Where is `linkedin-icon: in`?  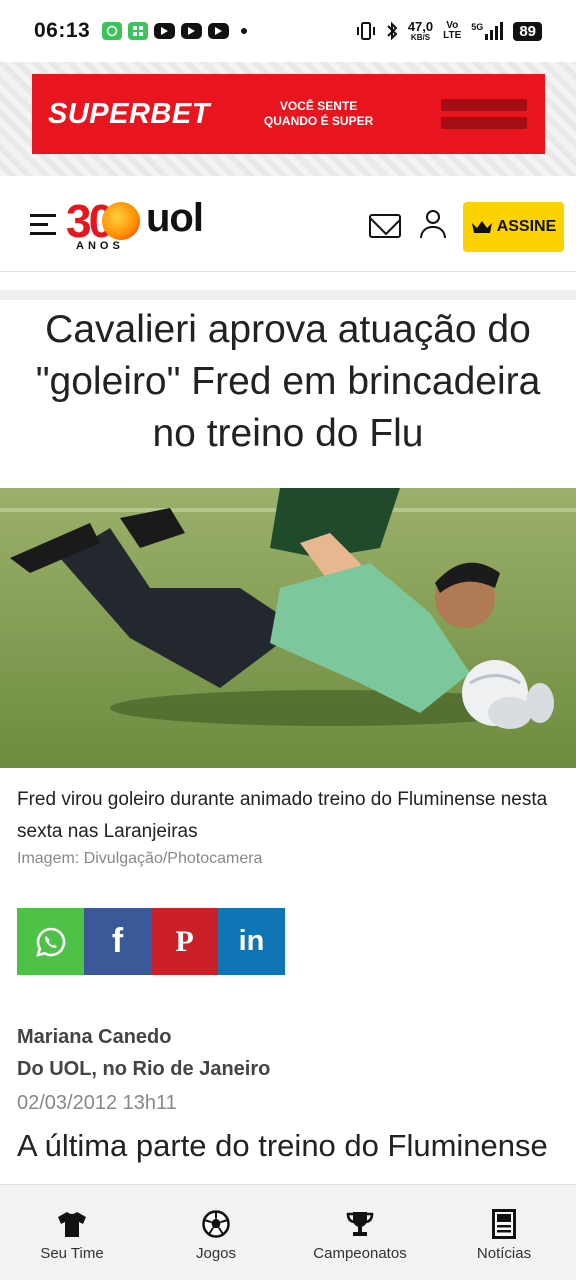 linkedin-icon: in is located at coordinates (251, 941).